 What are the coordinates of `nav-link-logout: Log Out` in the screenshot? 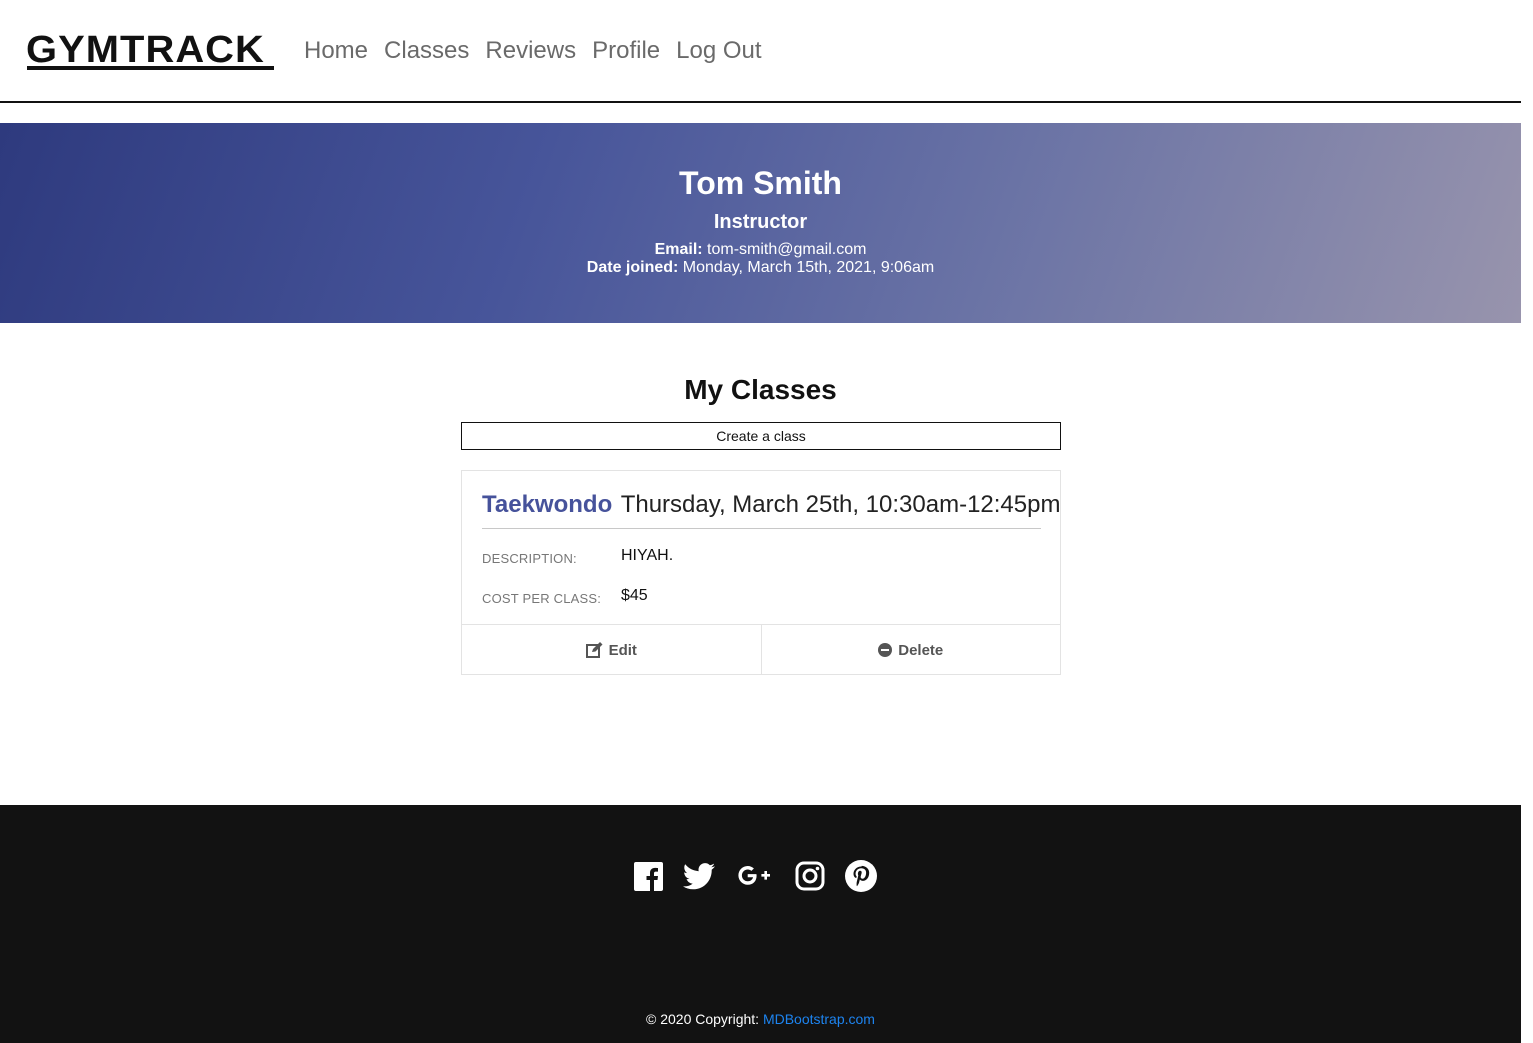 It's located at (718, 51).